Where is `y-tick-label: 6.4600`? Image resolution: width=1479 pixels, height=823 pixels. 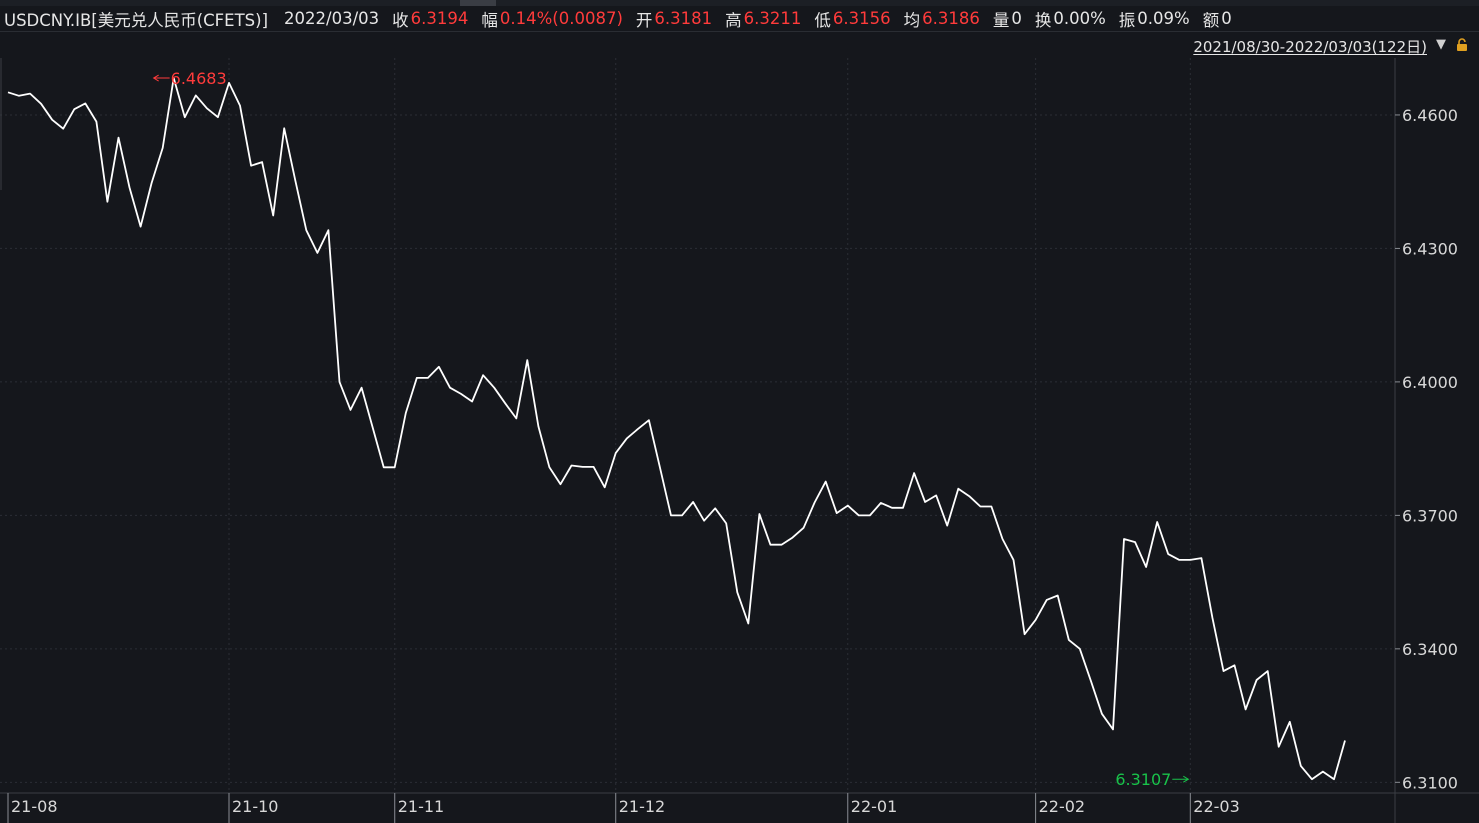 y-tick-label: 6.4600 is located at coordinates (1430, 115).